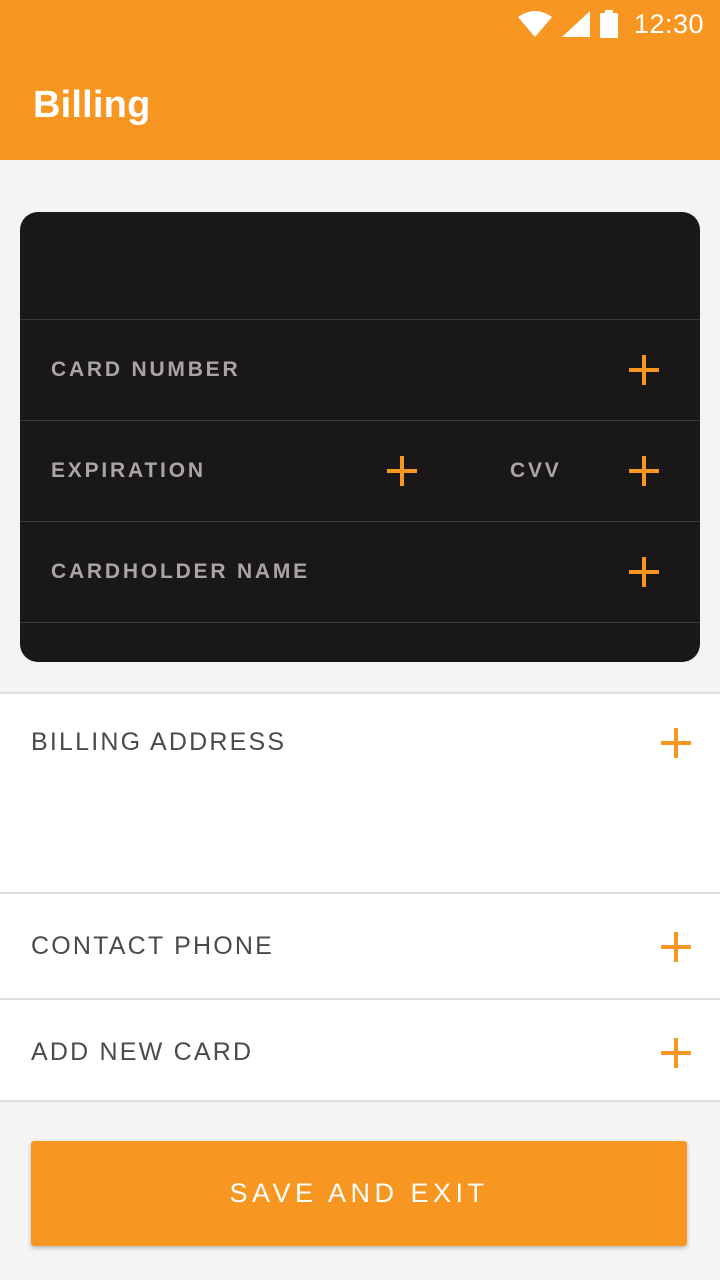 This screenshot has height=1280, width=720. What do you see at coordinates (676, 1053) in the screenshot?
I see `add-new-card-plus-icon` at bounding box center [676, 1053].